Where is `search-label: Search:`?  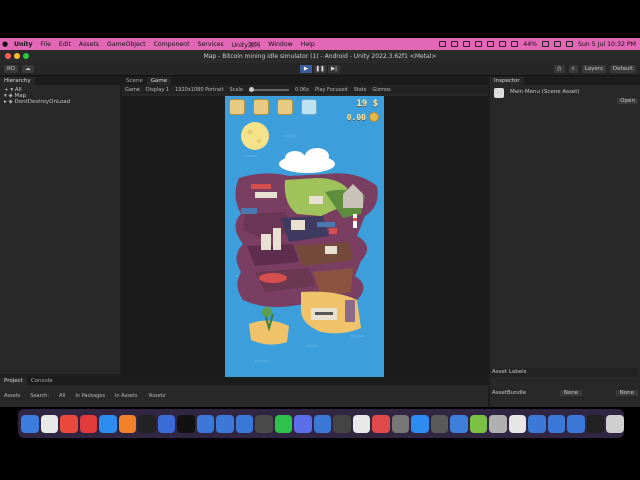 search-label: Search: is located at coordinates (40, 396).